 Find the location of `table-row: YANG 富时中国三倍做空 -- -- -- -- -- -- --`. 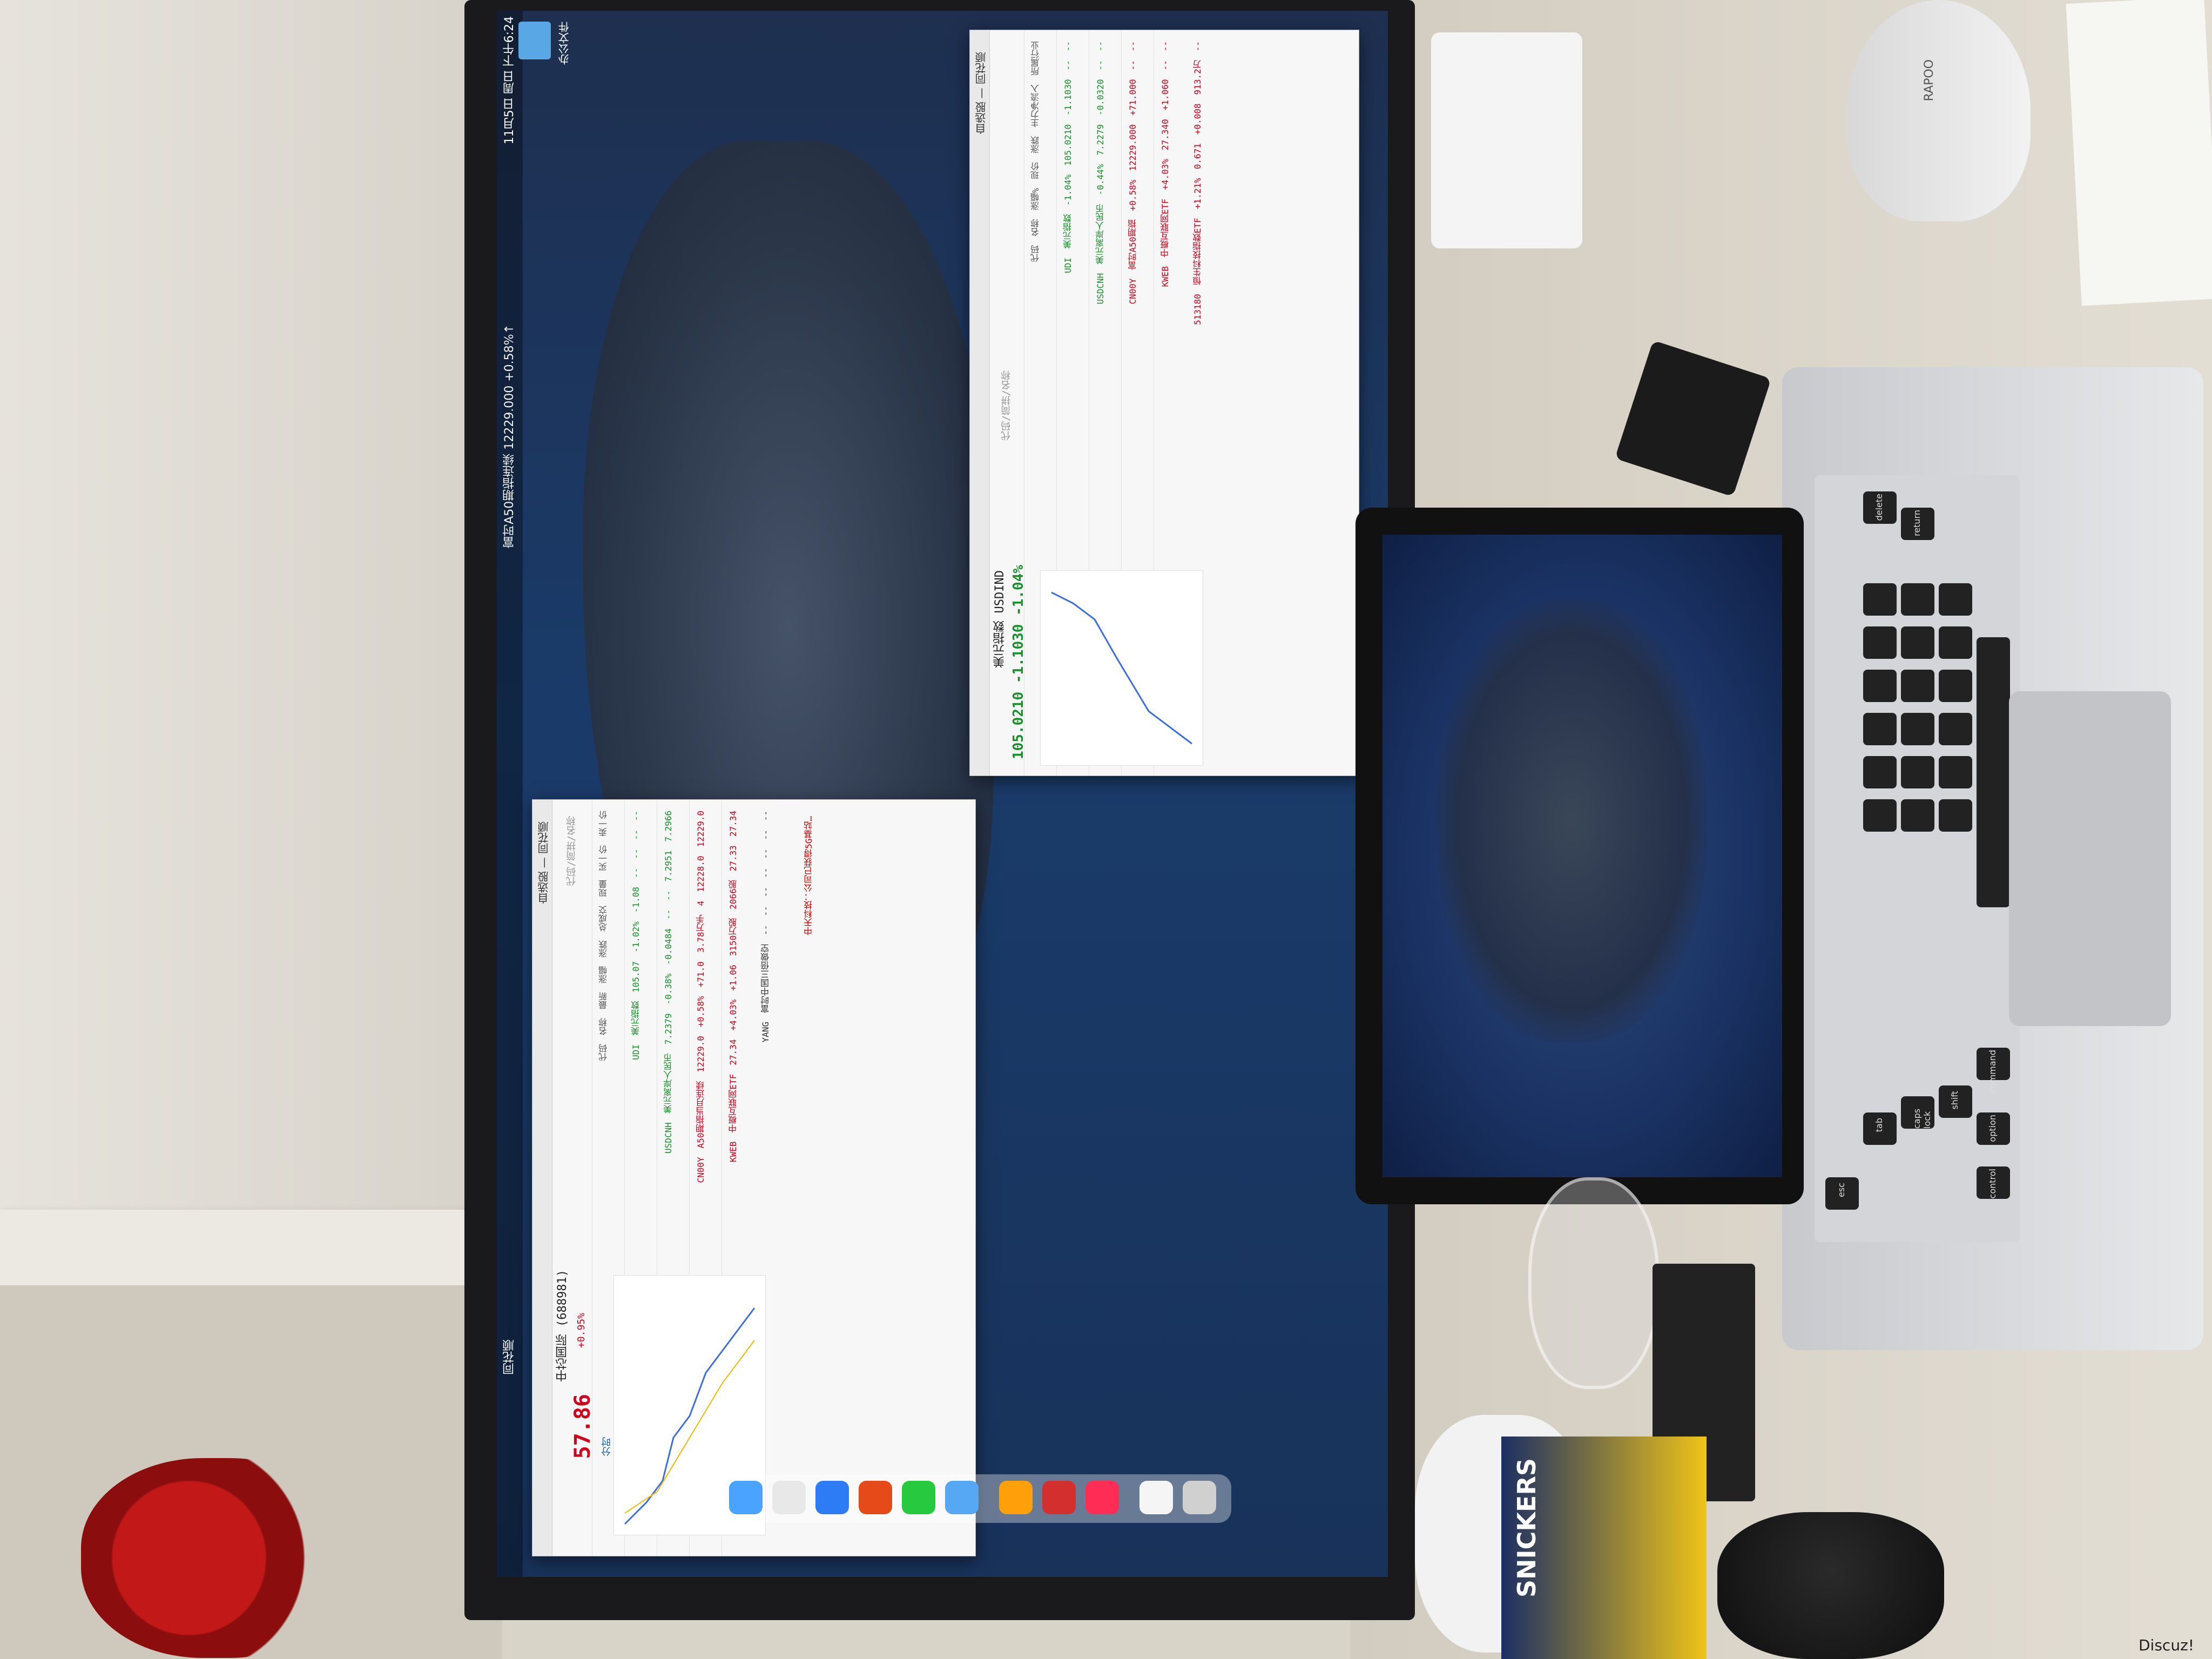

table-row: YANG 富时中国三倍做空 -- -- -- -- -- -- -- is located at coordinates (765, 926).